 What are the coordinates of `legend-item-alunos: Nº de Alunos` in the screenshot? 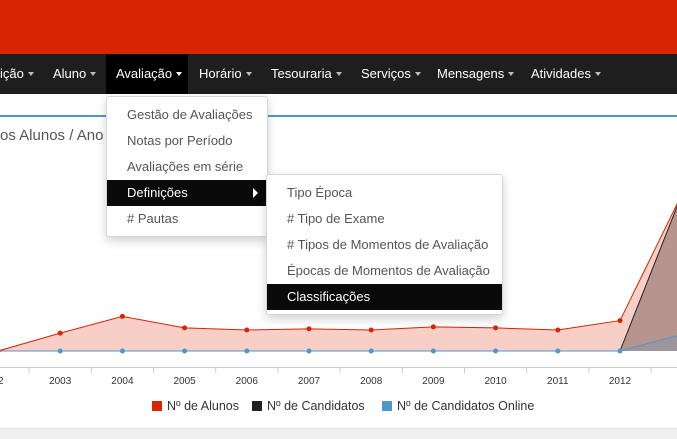 It's located at (195, 406).